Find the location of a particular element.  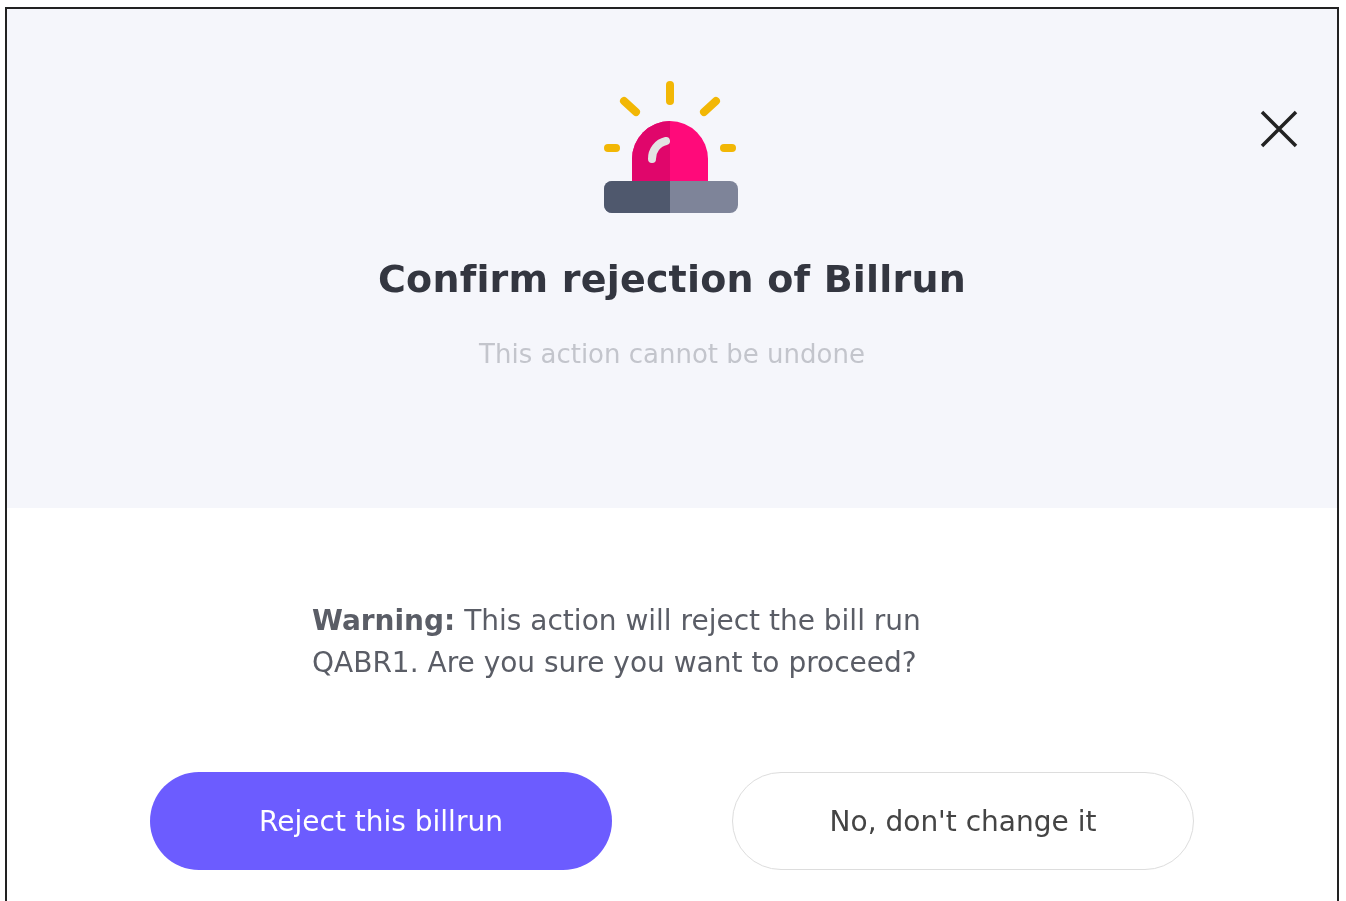

dialog-title: Confirm rejection of Billrun is located at coordinates (672, 279).